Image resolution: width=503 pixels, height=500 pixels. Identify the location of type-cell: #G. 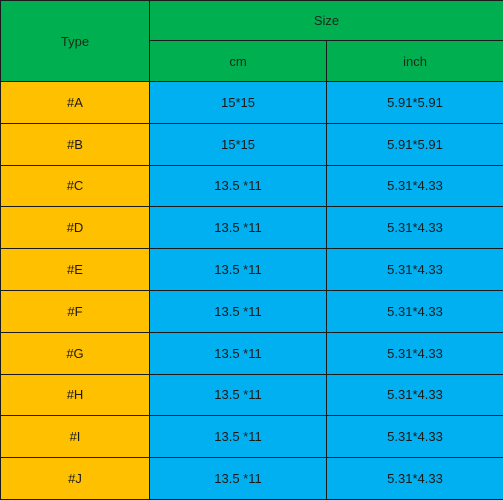
(75, 353).